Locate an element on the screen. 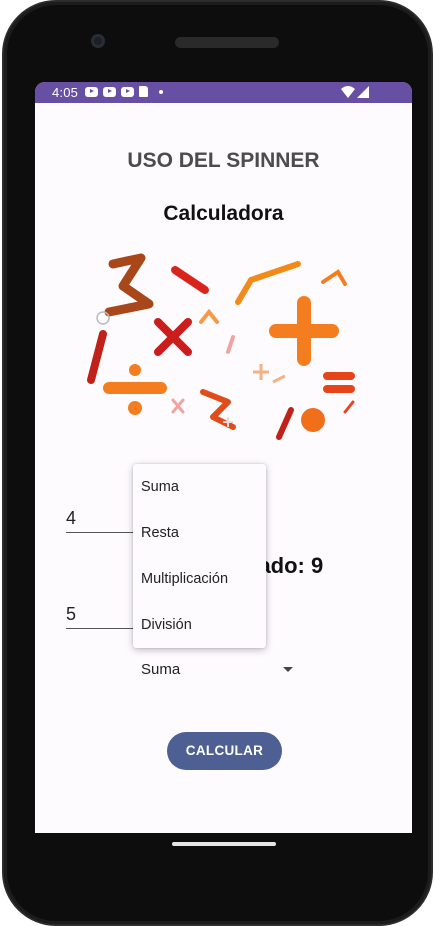 The image size is (435, 926). first-number-input: 4 is located at coordinates (102, 519).